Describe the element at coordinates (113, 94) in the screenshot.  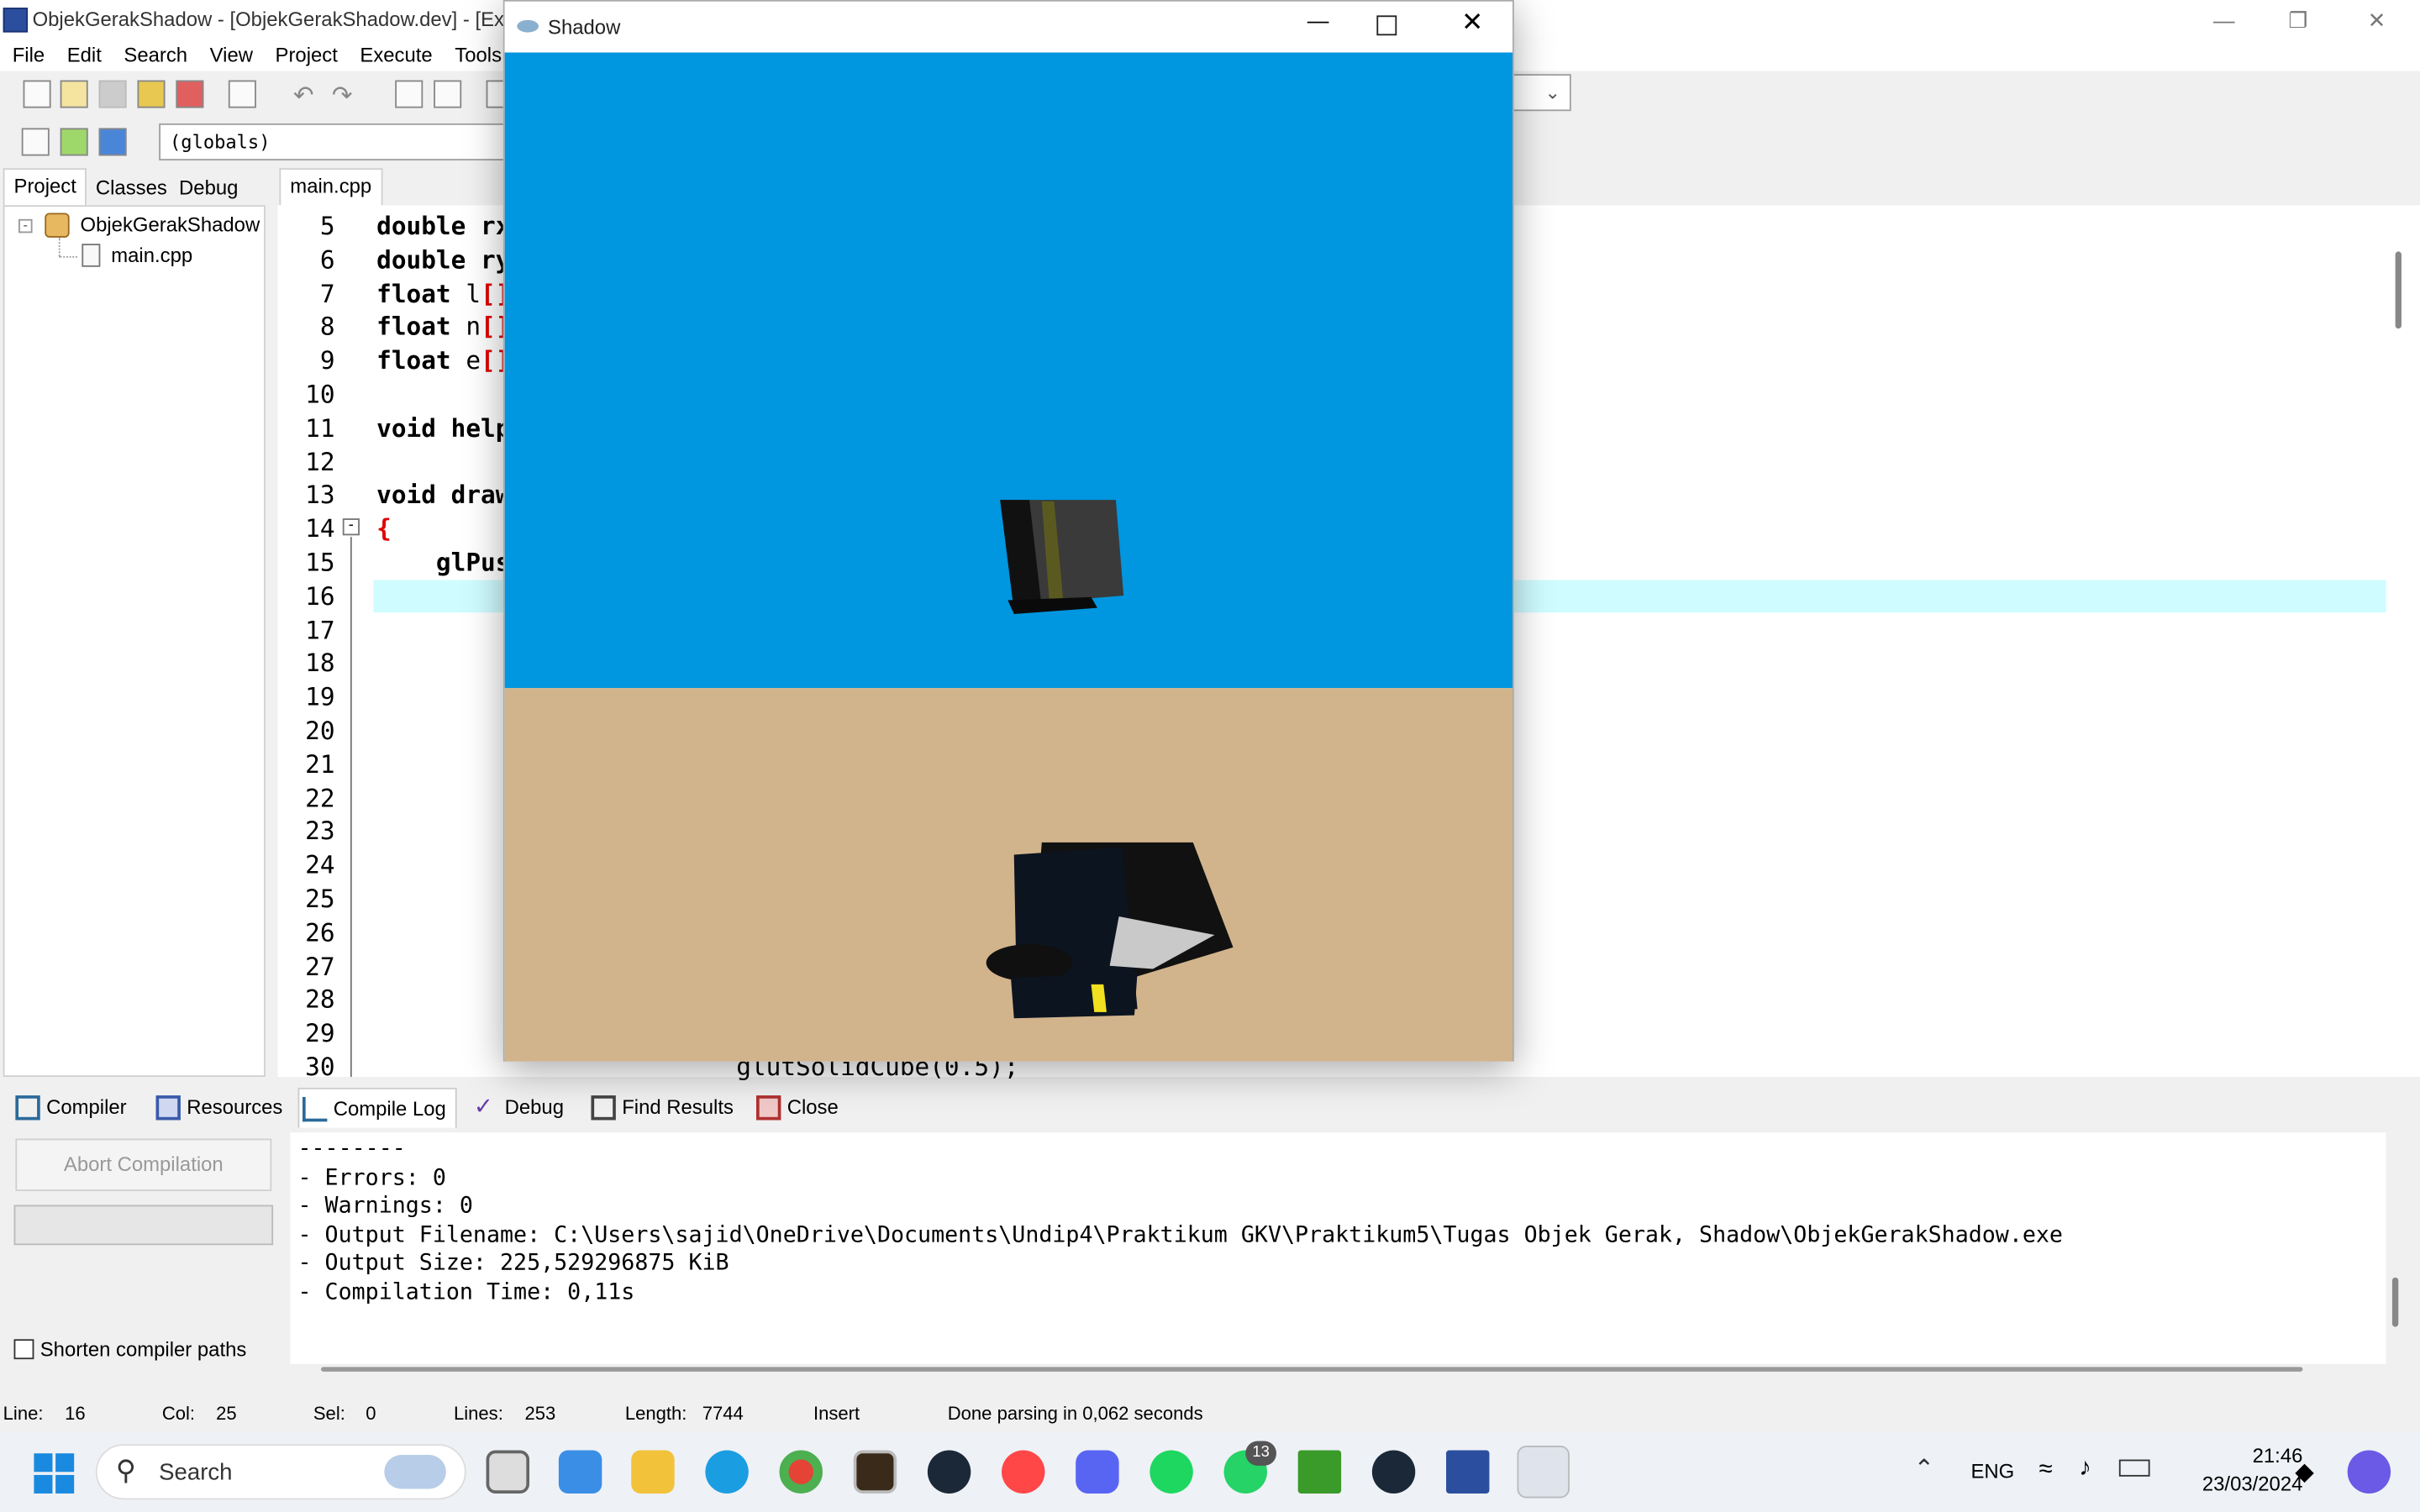
I see `save-icon` at that location.